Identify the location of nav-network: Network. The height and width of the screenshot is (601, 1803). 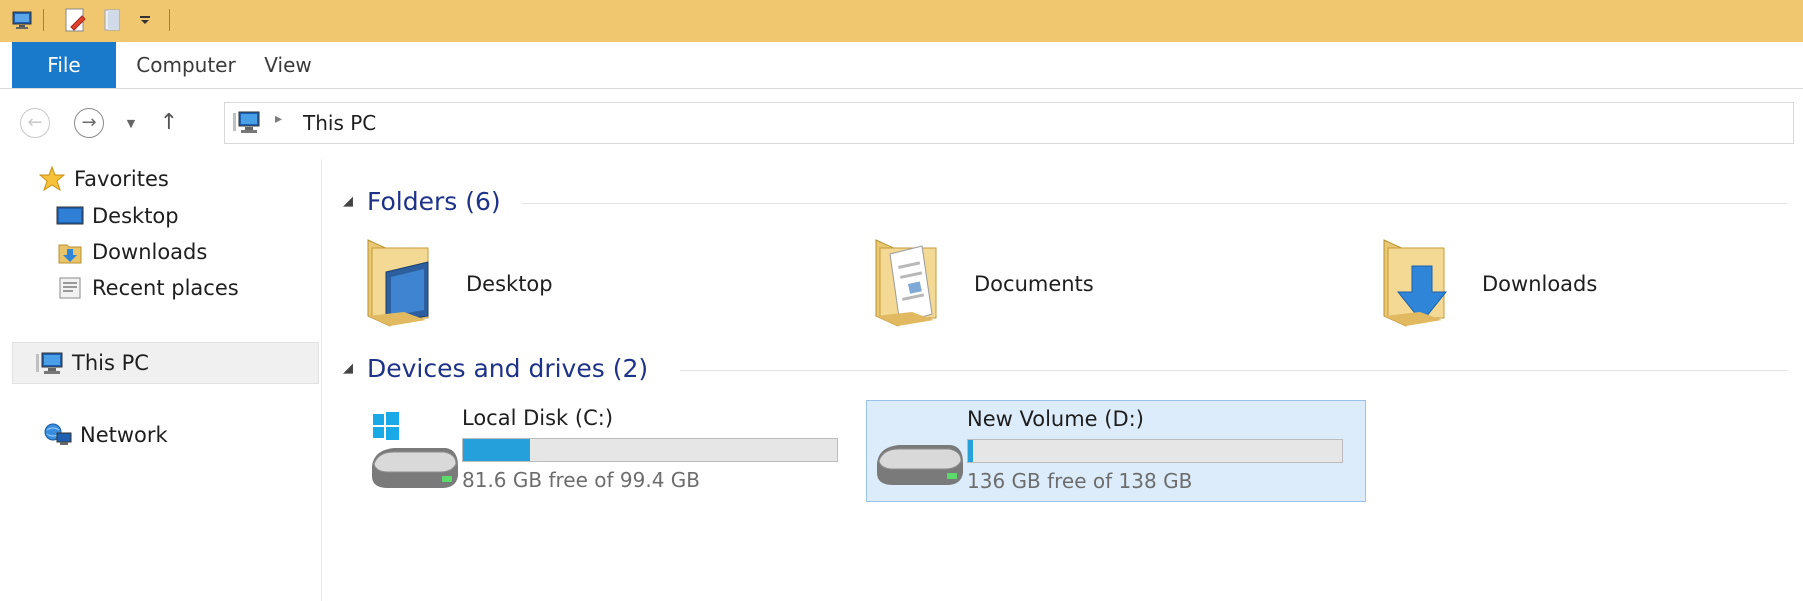
(106, 435).